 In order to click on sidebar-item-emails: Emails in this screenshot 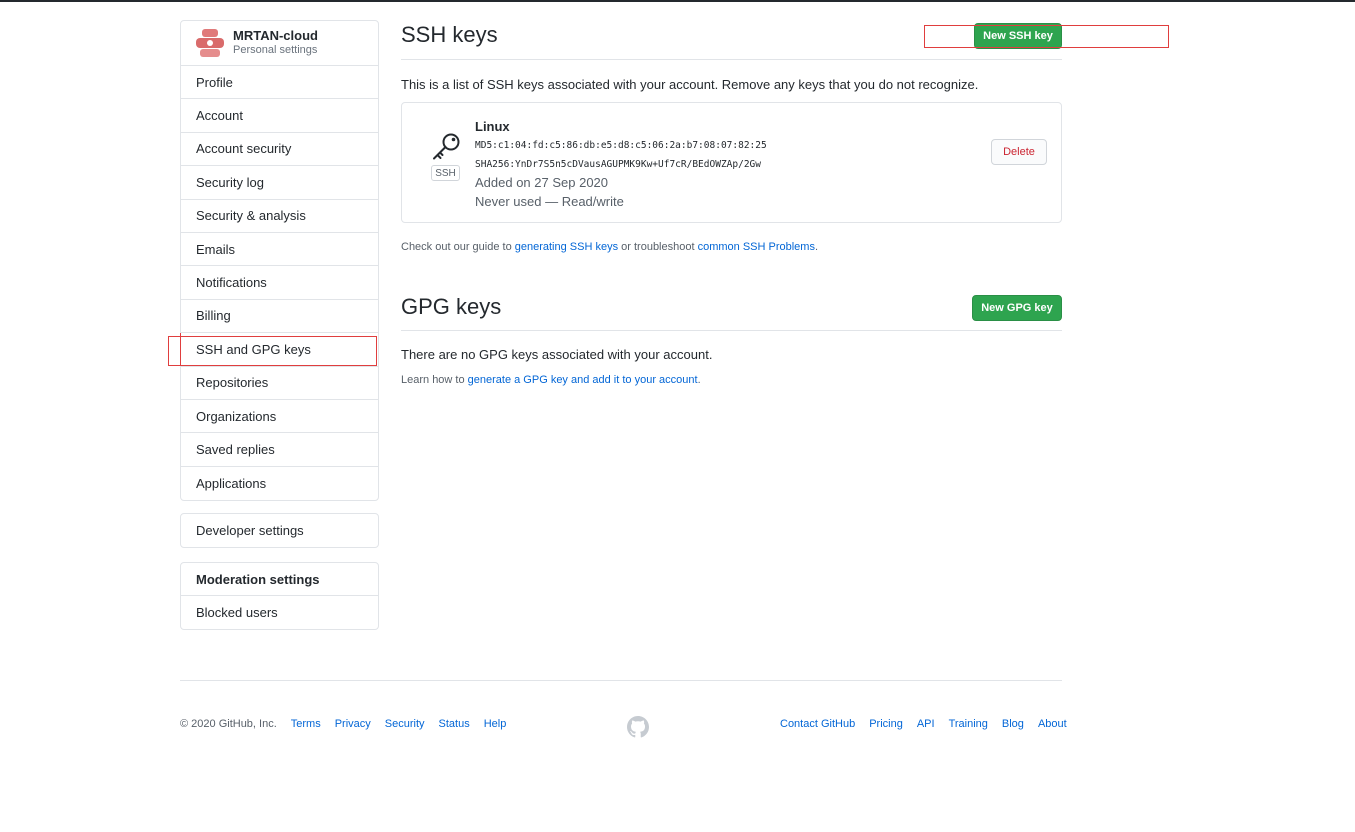, I will do `click(279, 250)`.